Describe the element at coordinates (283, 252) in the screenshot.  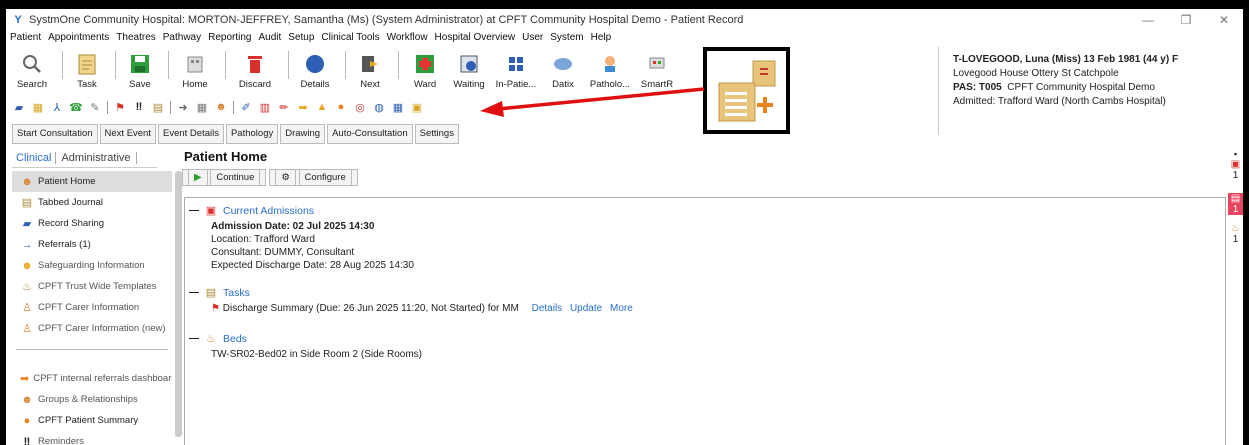
I see `admission-consultant: Consultant: DUMMY, Consultant` at that location.